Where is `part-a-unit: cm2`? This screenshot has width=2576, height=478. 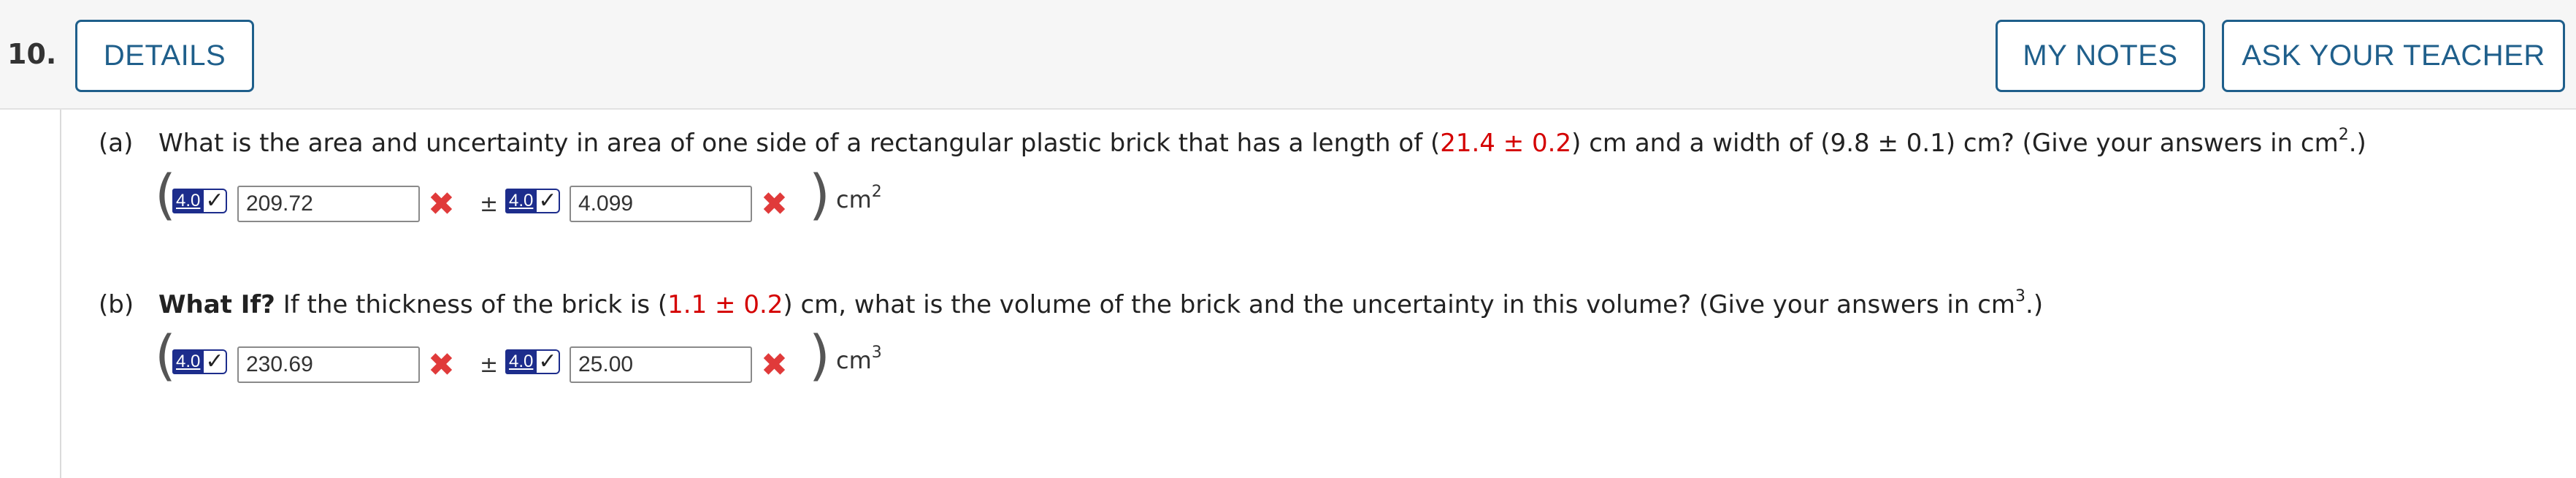 part-a-unit: cm2 is located at coordinates (859, 198).